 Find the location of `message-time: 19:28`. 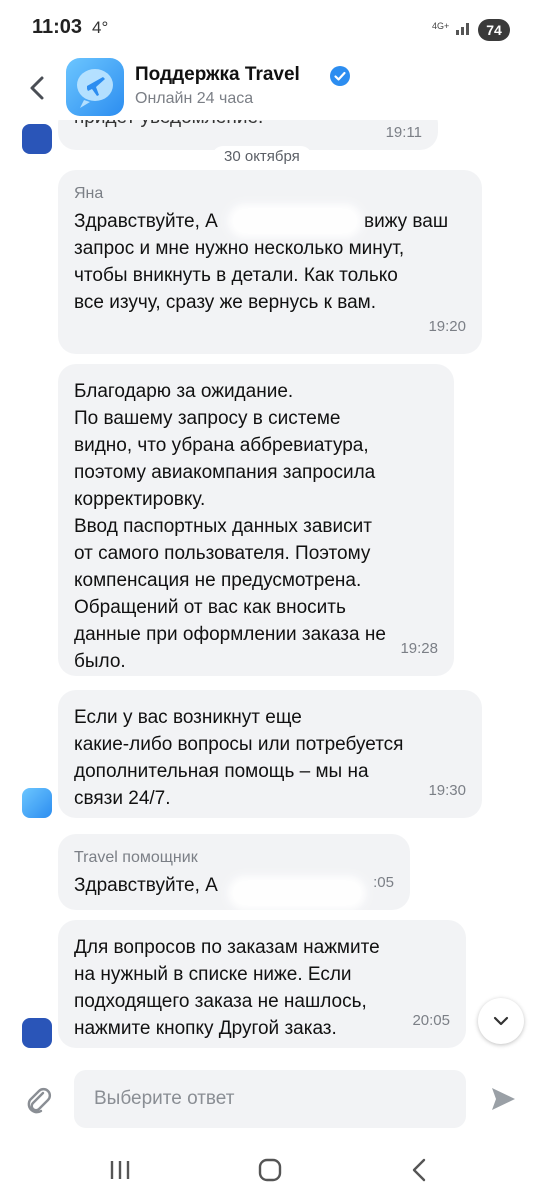

message-time: 19:28 is located at coordinates (419, 648).